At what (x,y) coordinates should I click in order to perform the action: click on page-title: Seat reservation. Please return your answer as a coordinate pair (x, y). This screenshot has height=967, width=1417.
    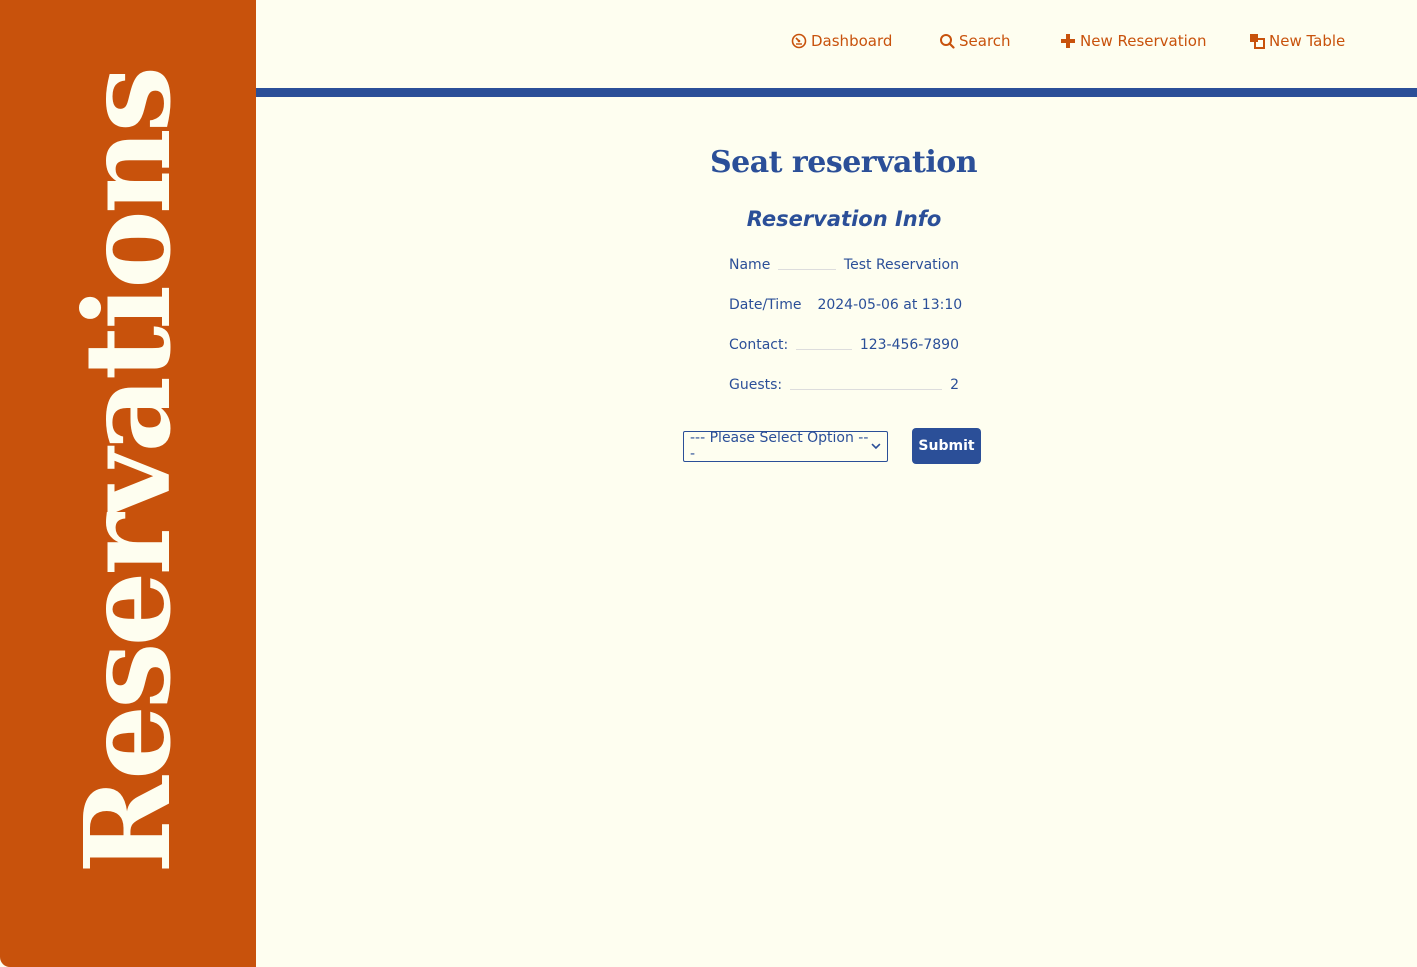
    Looking at the image, I should click on (843, 162).